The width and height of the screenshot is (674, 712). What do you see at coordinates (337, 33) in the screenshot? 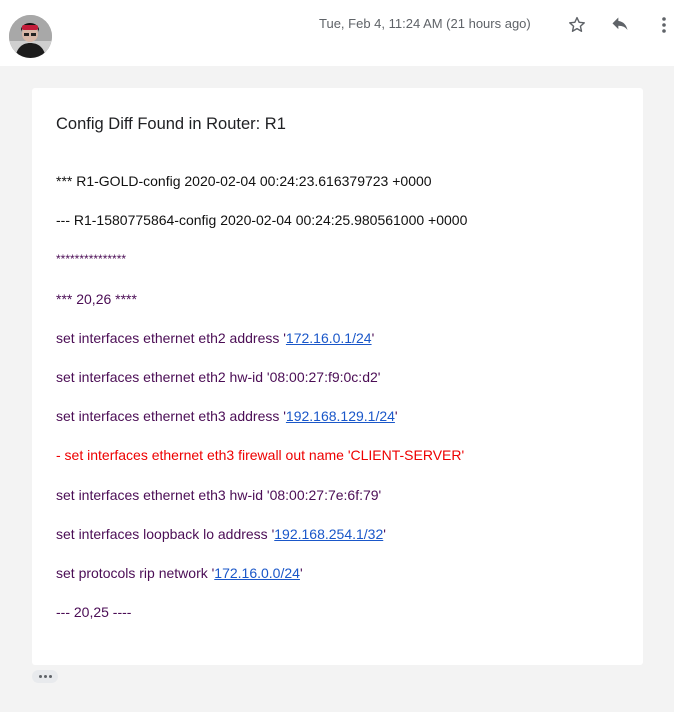
I see `message-header: Tue, Feb 4, 11:24 AM (21 hours ago)` at bounding box center [337, 33].